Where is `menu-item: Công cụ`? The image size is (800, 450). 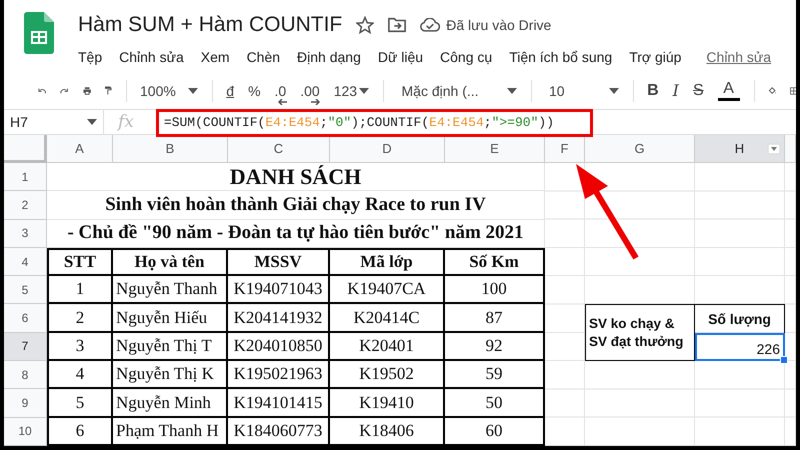
menu-item: Công cụ is located at coordinates (466, 57).